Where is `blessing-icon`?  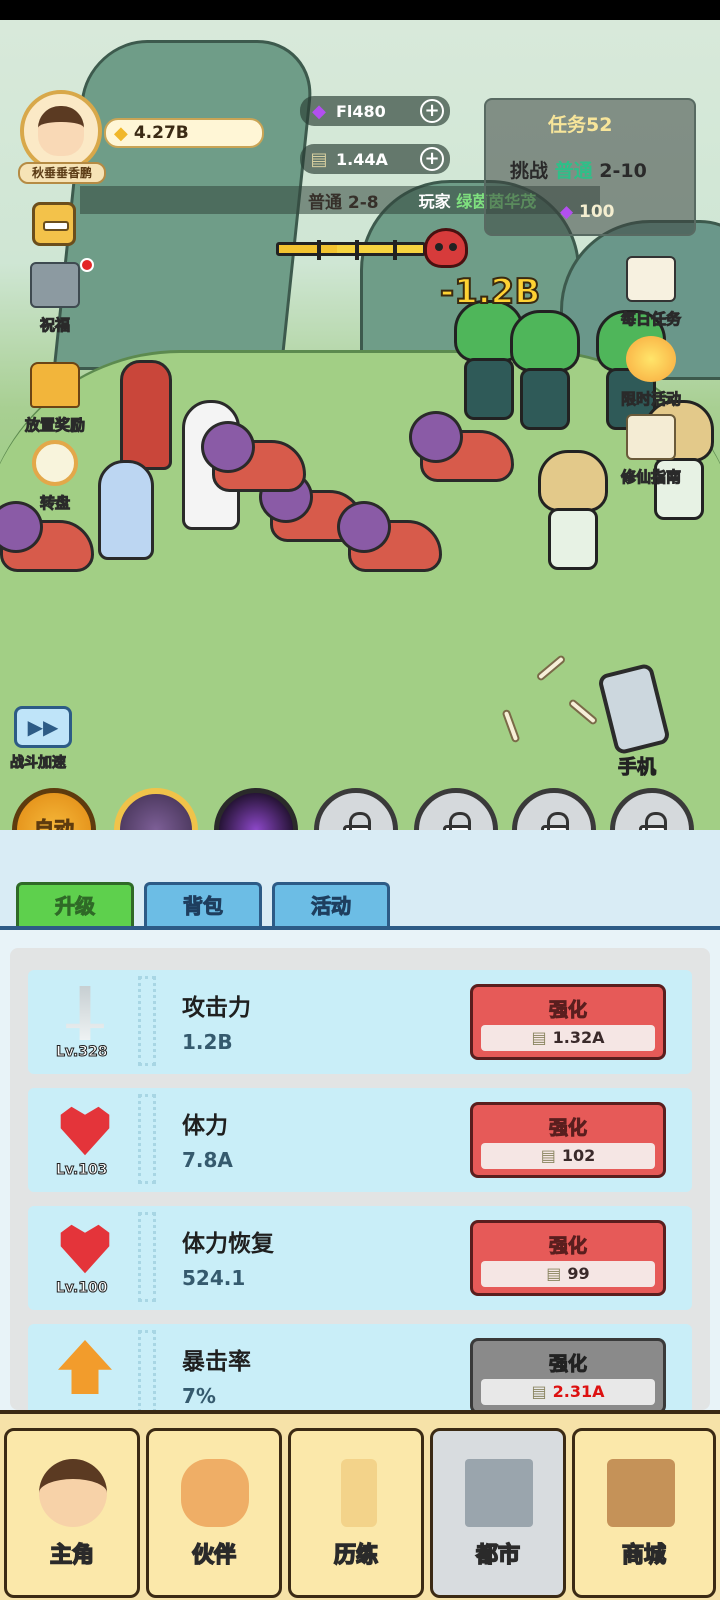 blessing-icon is located at coordinates (55, 285).